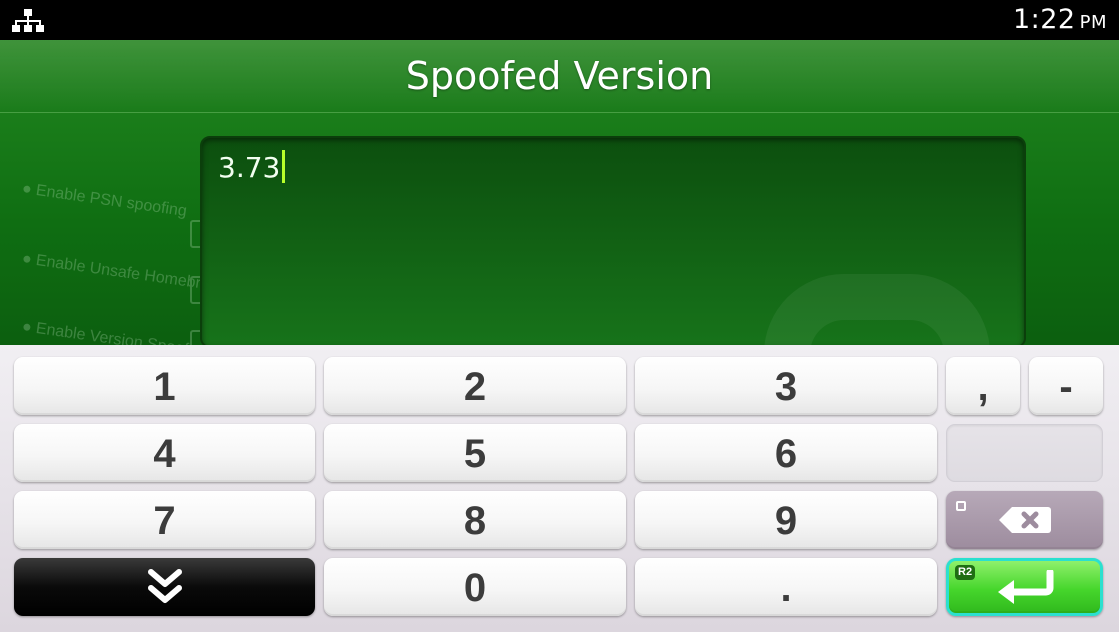  Describe the element at coordinates (786, 587) in the screenshot. I see `key-period: .` at that location.